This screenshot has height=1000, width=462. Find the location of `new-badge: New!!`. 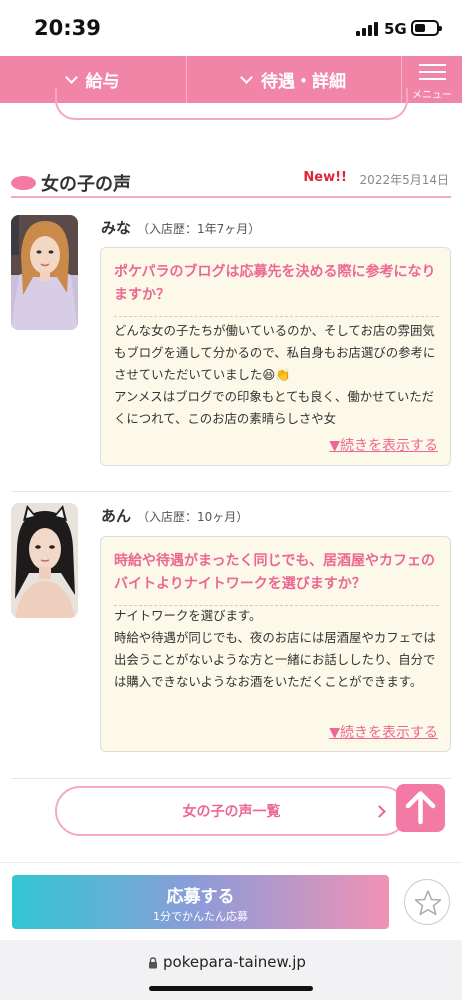

new-badge: New!! is located at coordinates (325, 177).